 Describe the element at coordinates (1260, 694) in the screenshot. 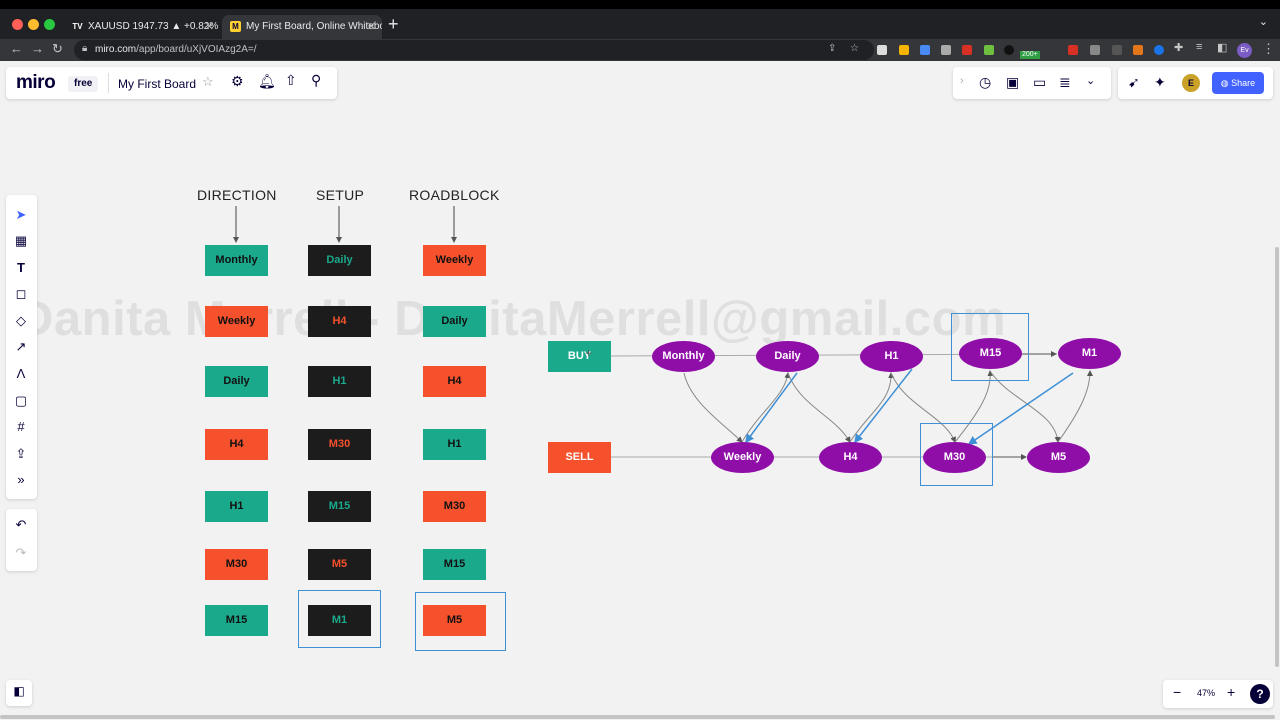

I see `help-button: ?` at that location.